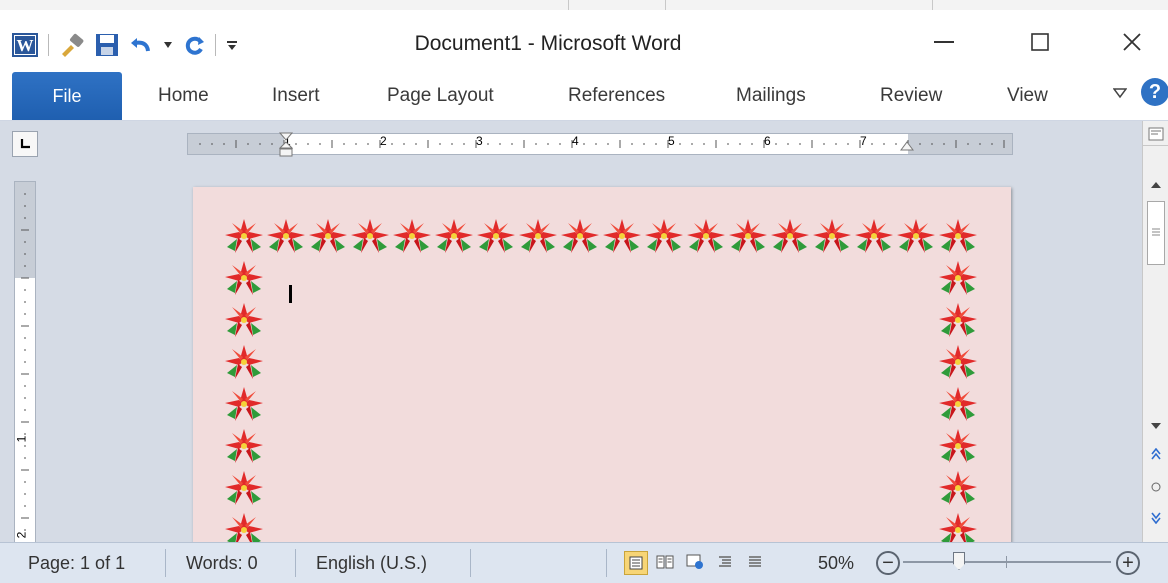 The image size is (1168, 583). What do you see at coordinates (371, 563) in the screenshot?
I see `status-language: English (U.S.)` at bounding box center [371, 563].